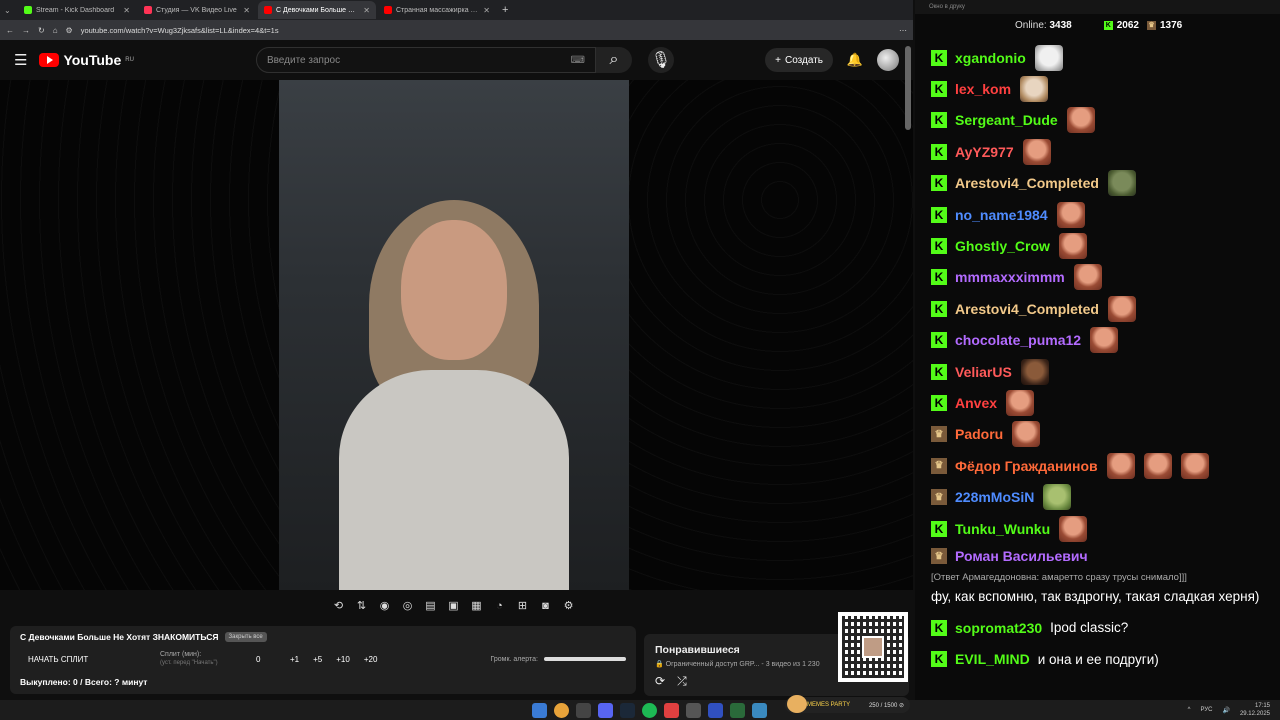  What do you see at coordinates (425, 60) in the screenshot?
I see `search-input: Введите запрос ⌨` at bounding box center [425, 60].